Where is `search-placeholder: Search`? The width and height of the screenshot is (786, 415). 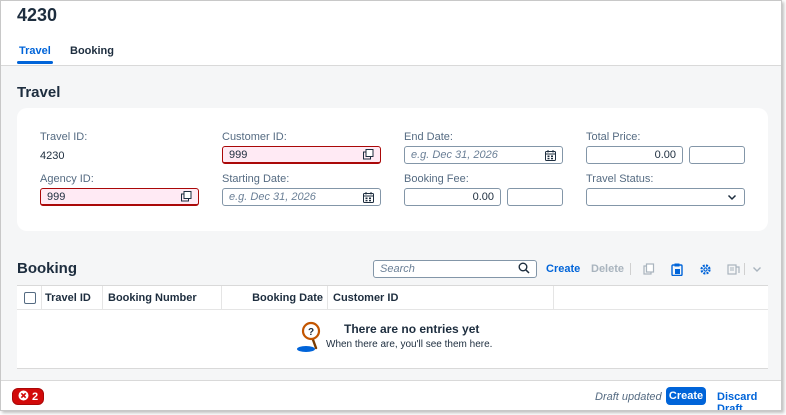 search-placeholder: Search is located at coordinates (397, 269).